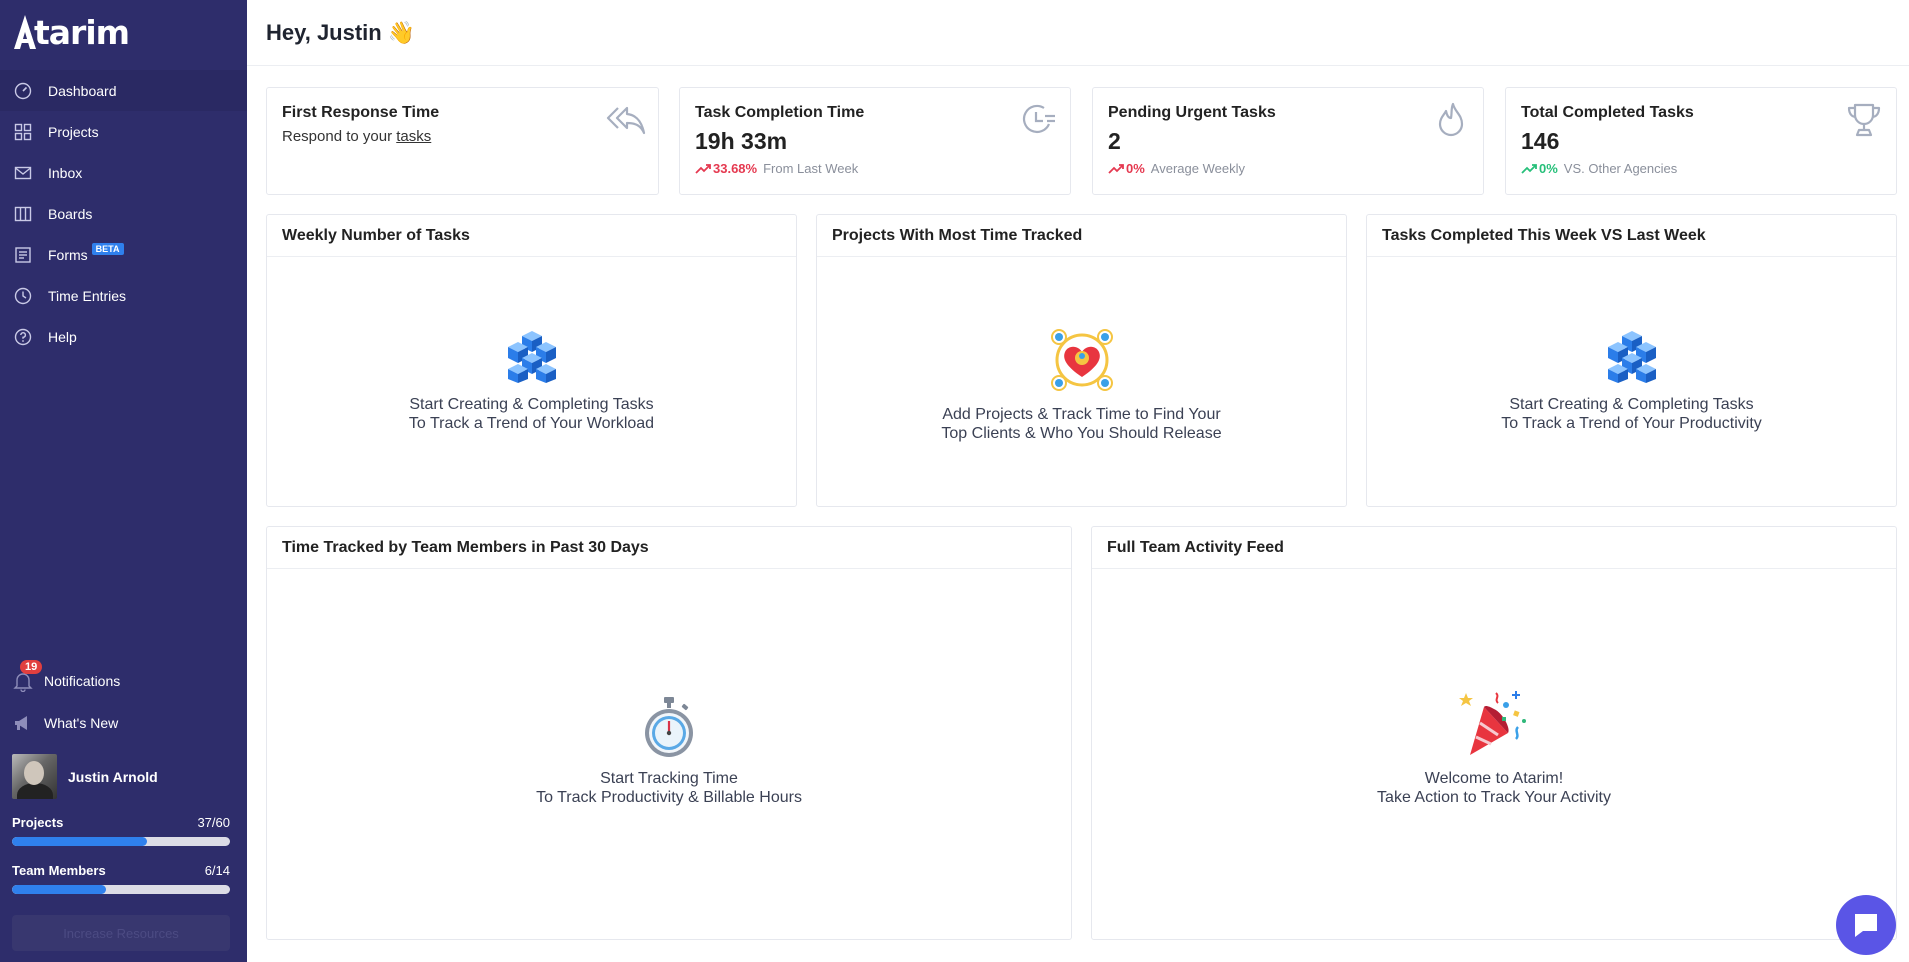 The height and width of the screenshot is (962, 1909). What do you see at coordinates (669, 727) in the screenshot?
I see `stopwatch-icon` at bounding box center [669, 727].